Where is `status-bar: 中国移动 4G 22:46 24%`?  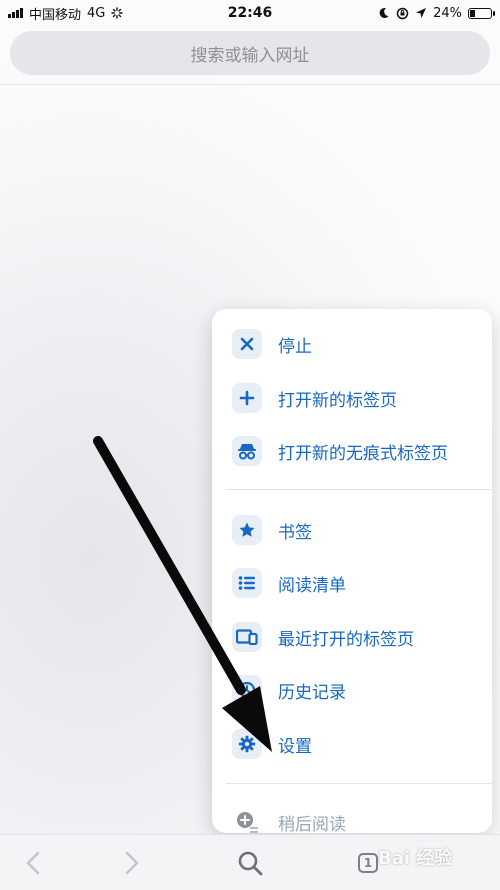 status-bar: 中国移动 4G 22:46 24% is located at coordinates (250, 13).